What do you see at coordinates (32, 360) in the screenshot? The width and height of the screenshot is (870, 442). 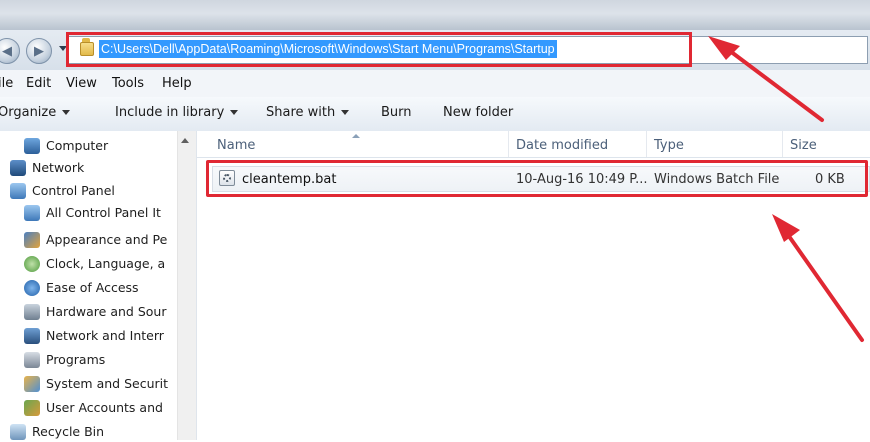 I see `programs-icon` at bounding box center [32, 360].